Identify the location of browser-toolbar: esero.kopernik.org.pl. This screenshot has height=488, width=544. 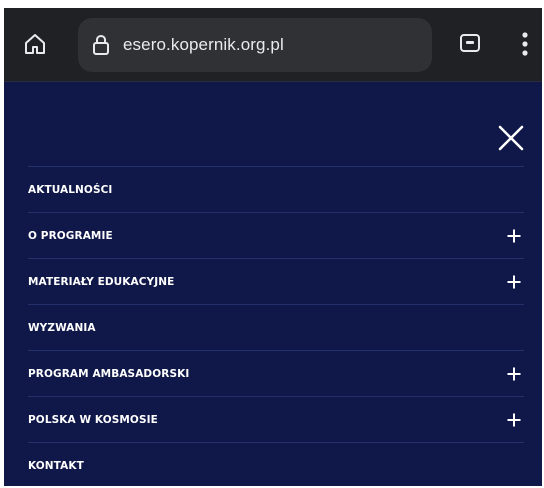
(273, 45).